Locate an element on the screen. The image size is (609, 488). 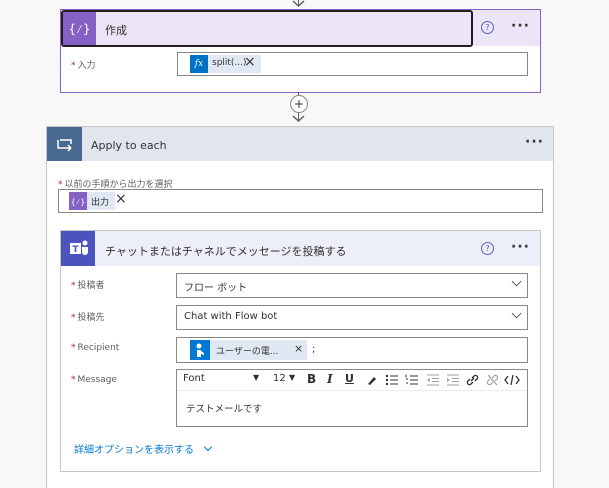
fx-icon: fx is located at coordinates (199, 64).